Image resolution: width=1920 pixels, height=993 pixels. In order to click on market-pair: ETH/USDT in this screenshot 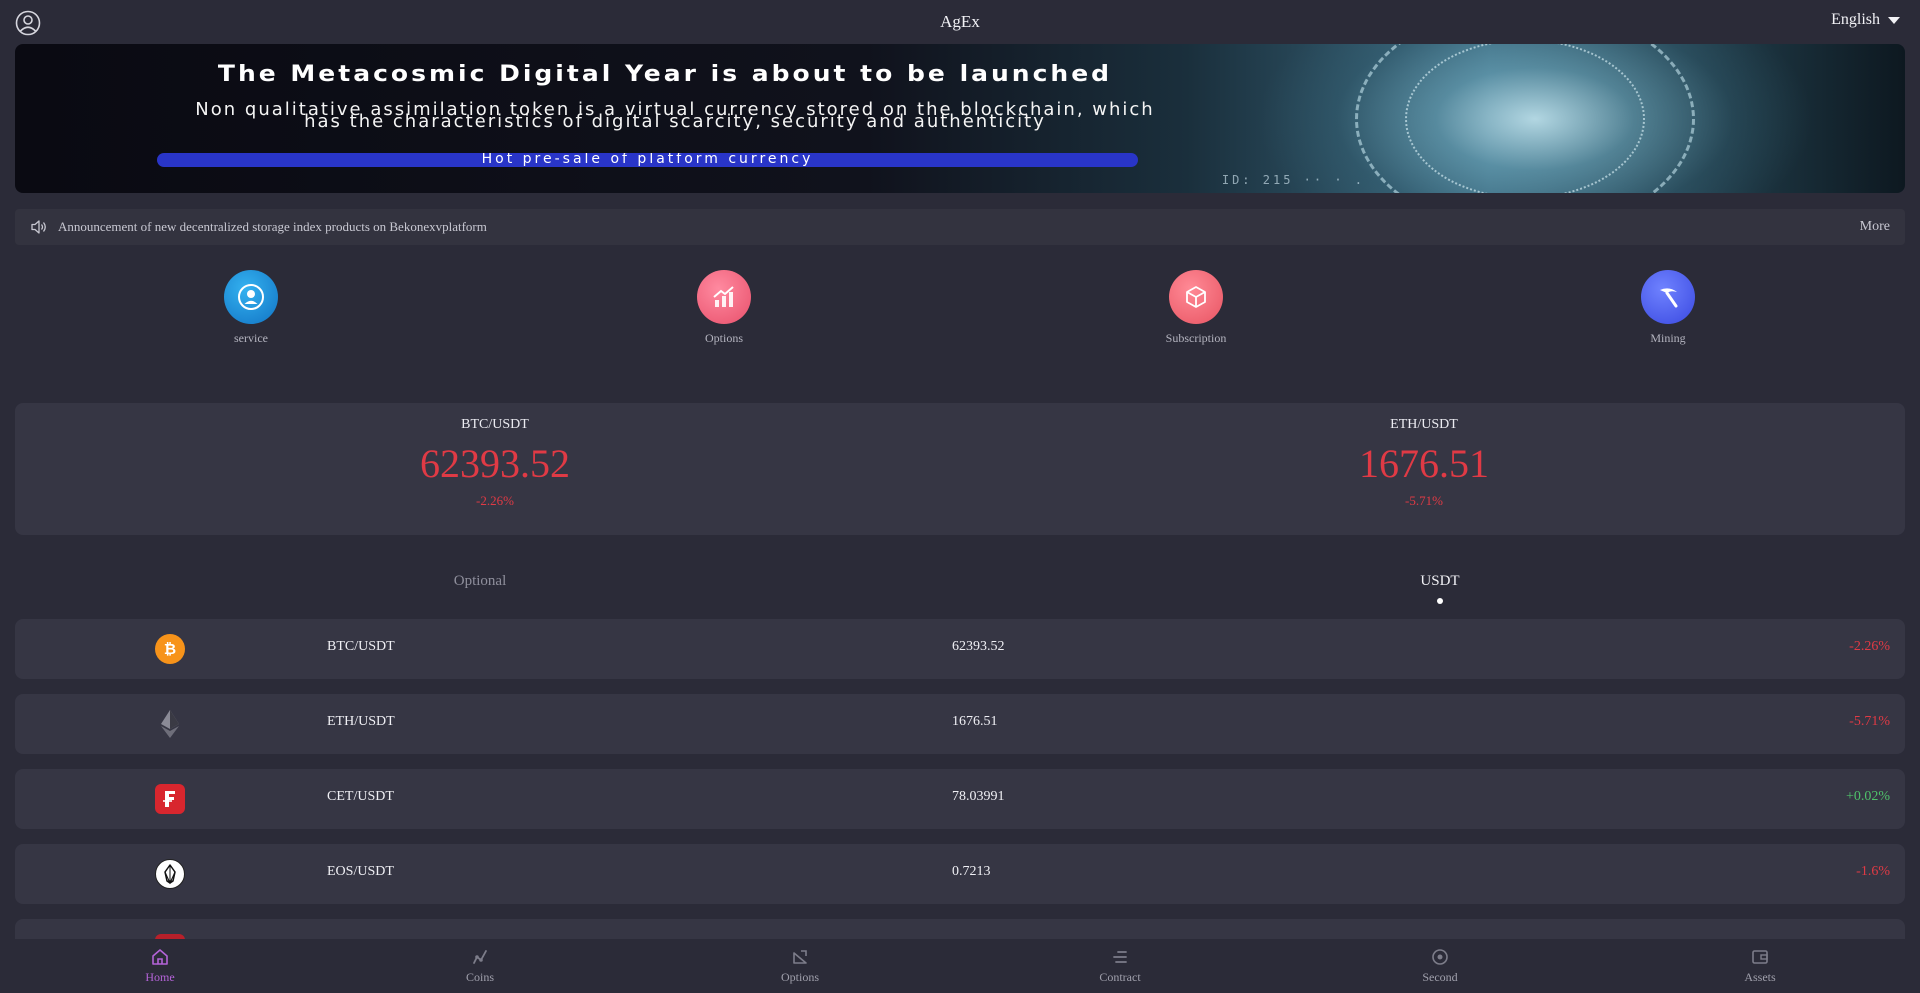, I will do `click(361, 721)`.